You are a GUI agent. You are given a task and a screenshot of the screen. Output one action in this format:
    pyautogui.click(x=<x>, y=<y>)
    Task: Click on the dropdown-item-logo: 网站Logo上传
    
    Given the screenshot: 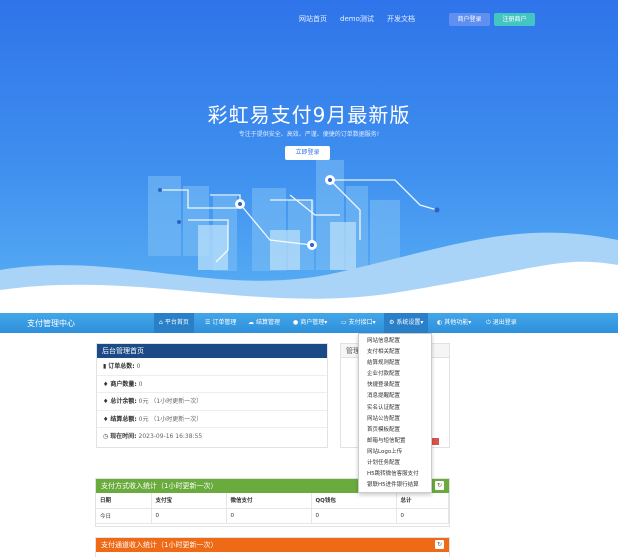 What is the action you would take?
    pyautogui.click(x=395, y=452)
    